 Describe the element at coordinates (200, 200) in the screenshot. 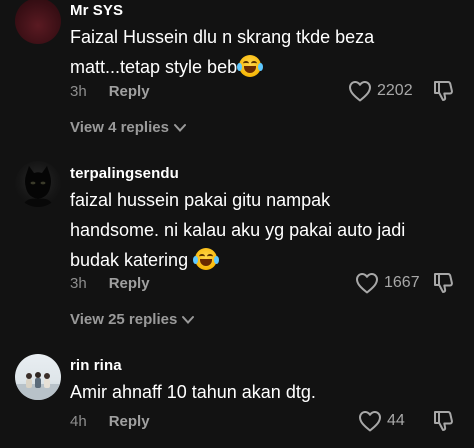

I see `comment-text-line: faizal hussein pakai gitu nampak` at that location.